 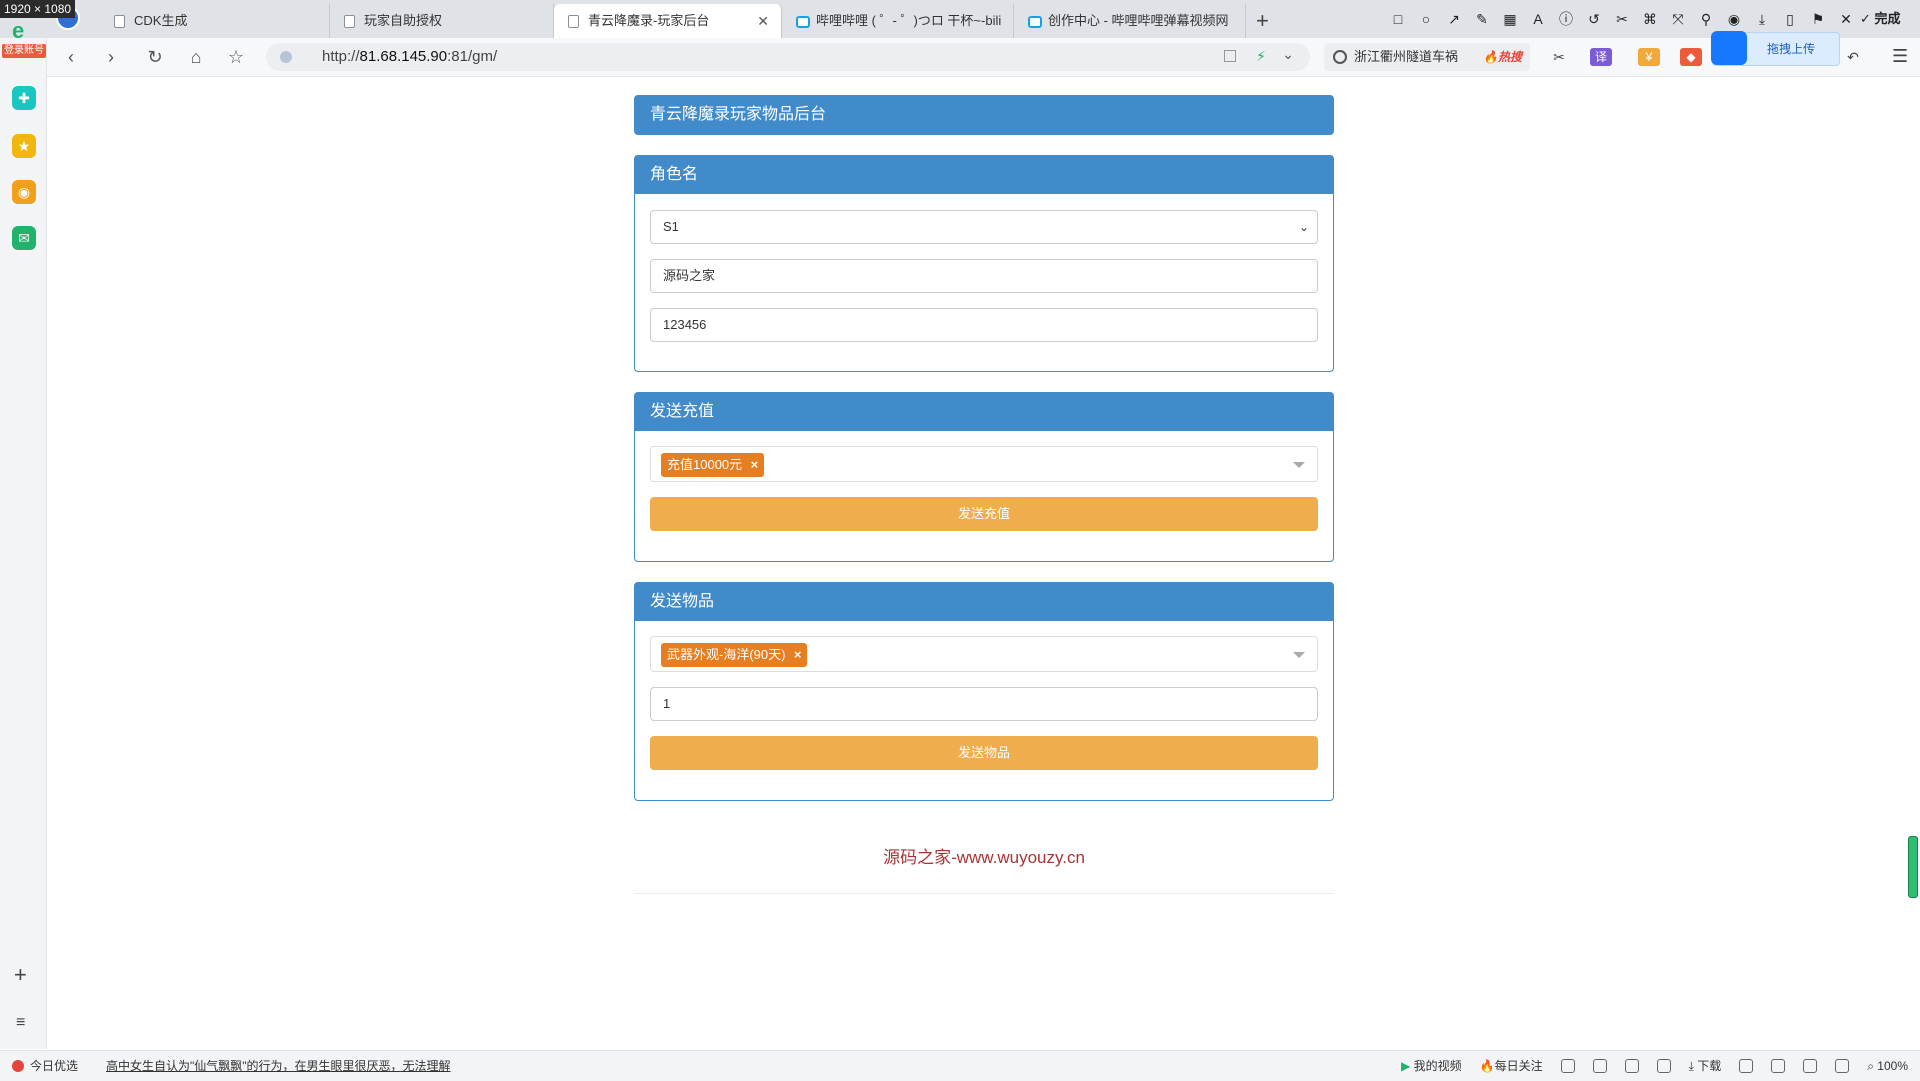 What do you see at coordinates (984, 276) in the screenshot?
I see `character-name-input: 源码之家` at bounding box center [984, 276].